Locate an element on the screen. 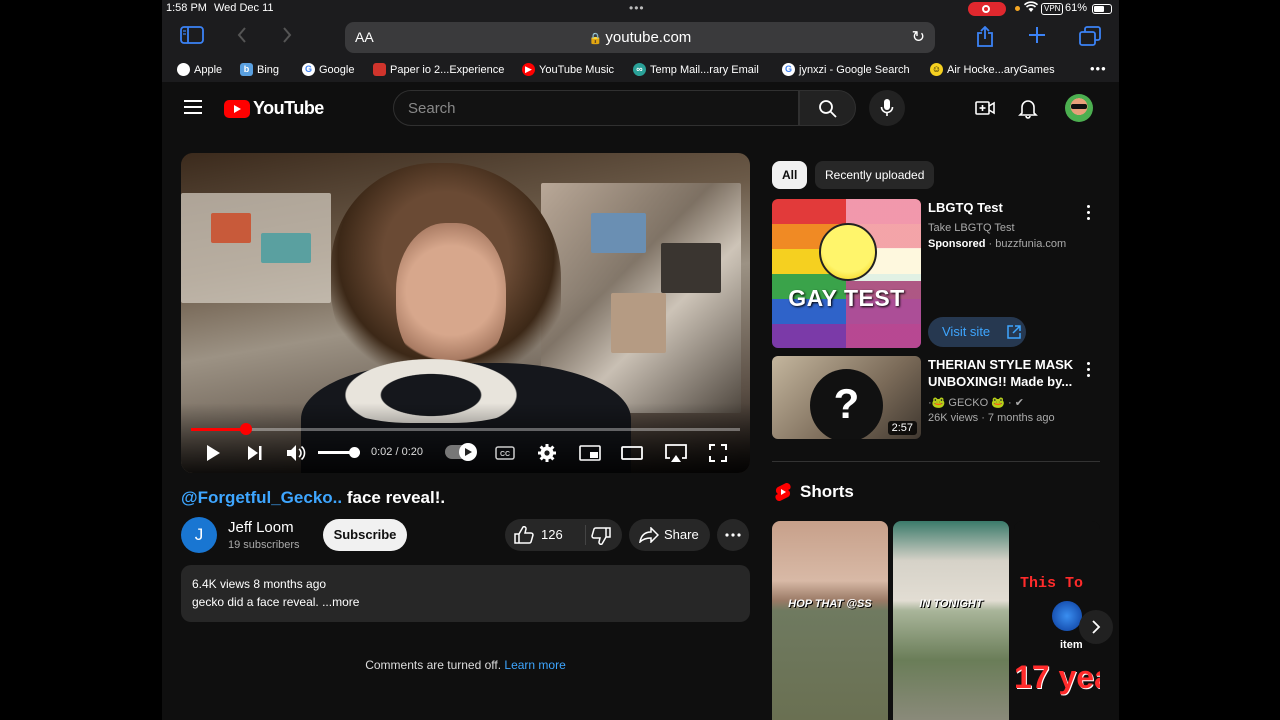 The height and width of the screenshot is (720, 1280). browser-toolbar: AA 🔒 youtube.com ↻ is located at coordinates (640, 38).